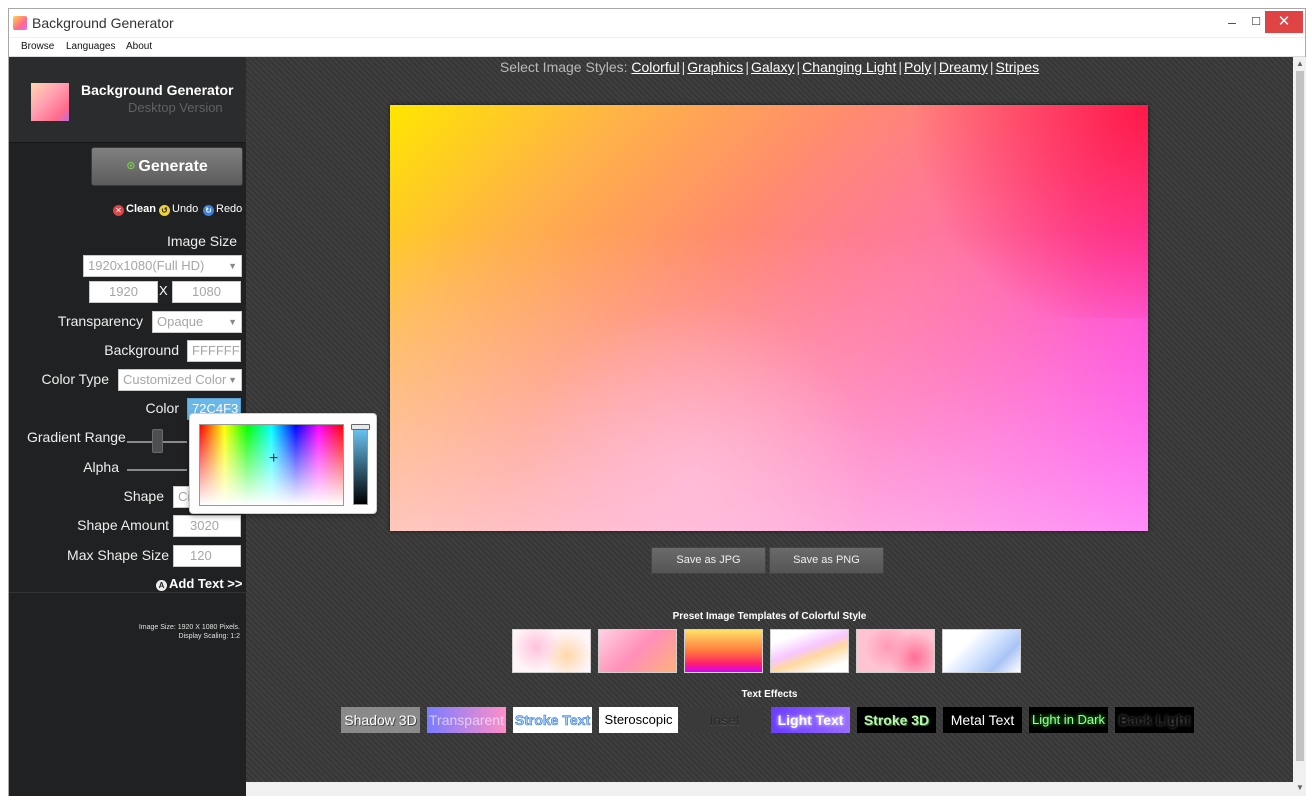 Image resolution: width=1312 pixels, height=800 pixels. I want to click on save-png-button: Save as PNG, so click(826, 560).